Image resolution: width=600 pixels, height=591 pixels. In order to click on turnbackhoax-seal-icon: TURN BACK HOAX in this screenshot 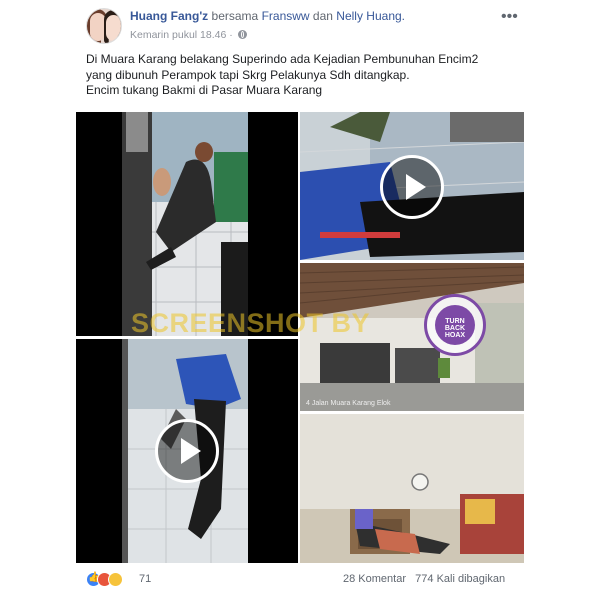, I will do `click(455, 325)`.